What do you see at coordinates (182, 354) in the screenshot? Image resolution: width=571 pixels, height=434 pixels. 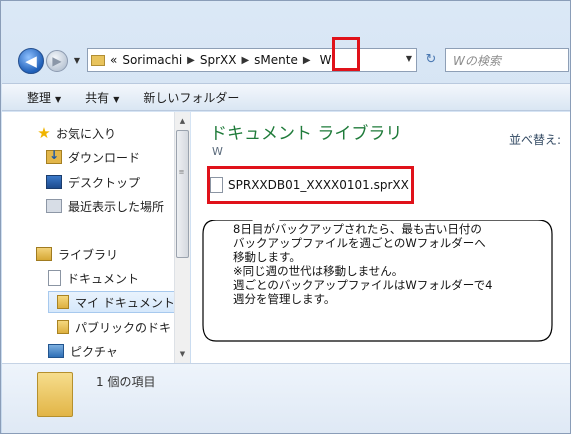 I see `scroll-down-icon: ▼` at bounding box center [182, 354].